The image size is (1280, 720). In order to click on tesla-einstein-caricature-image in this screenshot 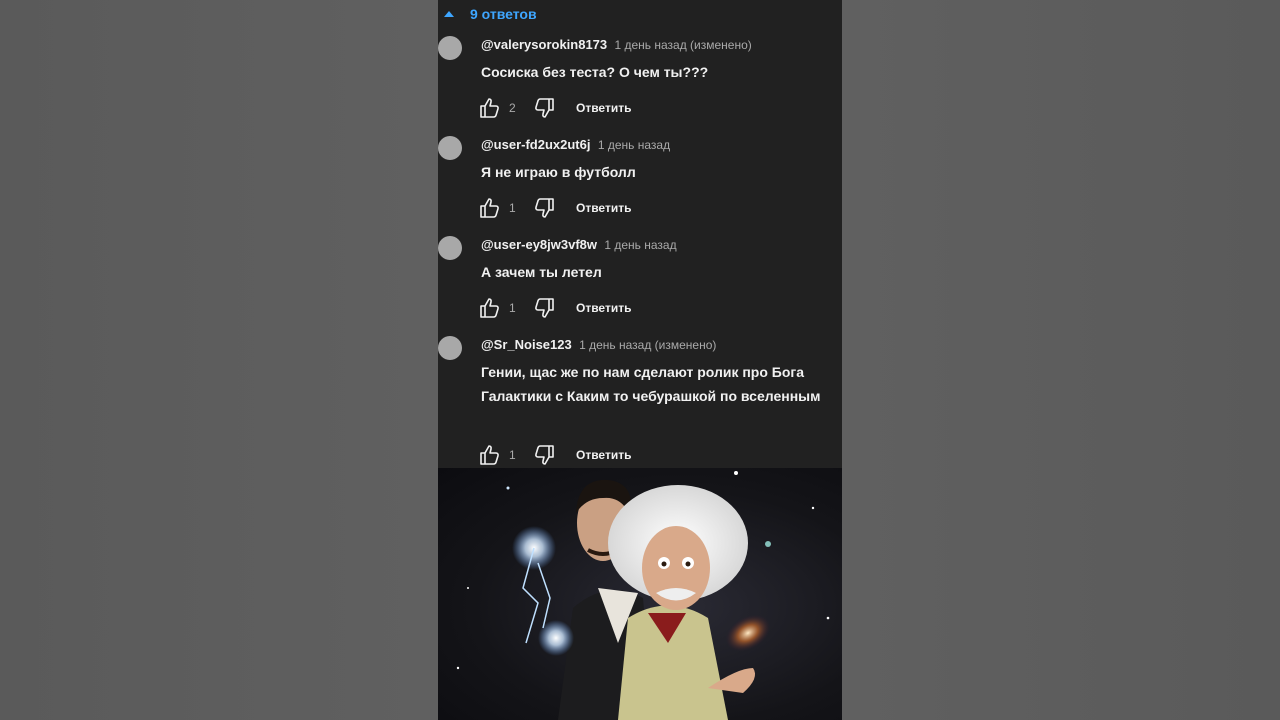, I will do `click(640, 594)`.